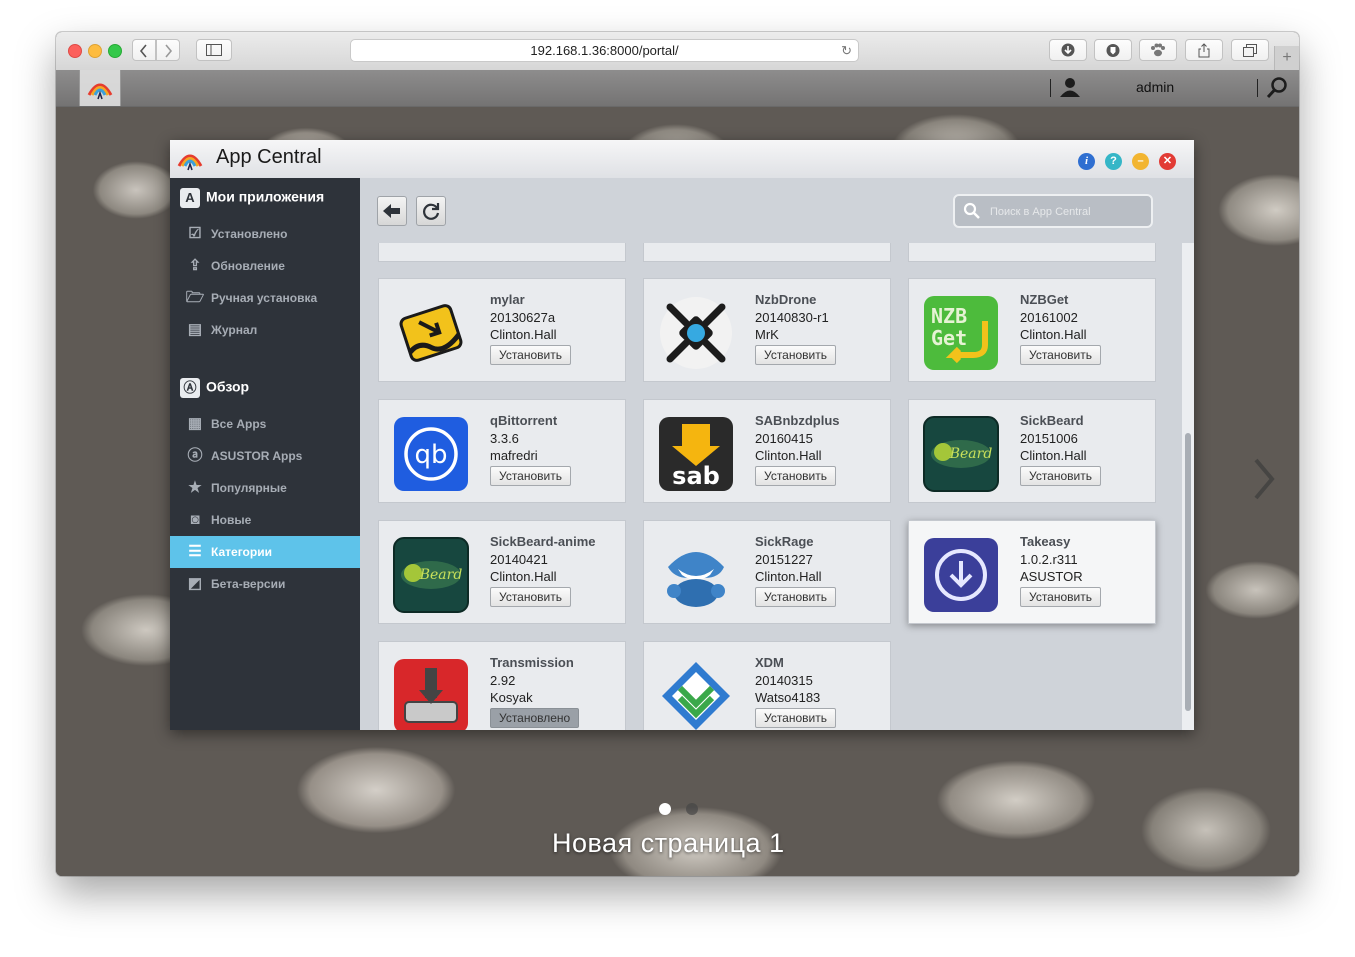 Image resolution: width=1355 pixels, height=957 pixels. Describe the element at coordinates (265, 520) in the screenshot. I see `sidebar-item-new: ◙ Новые` at that location.